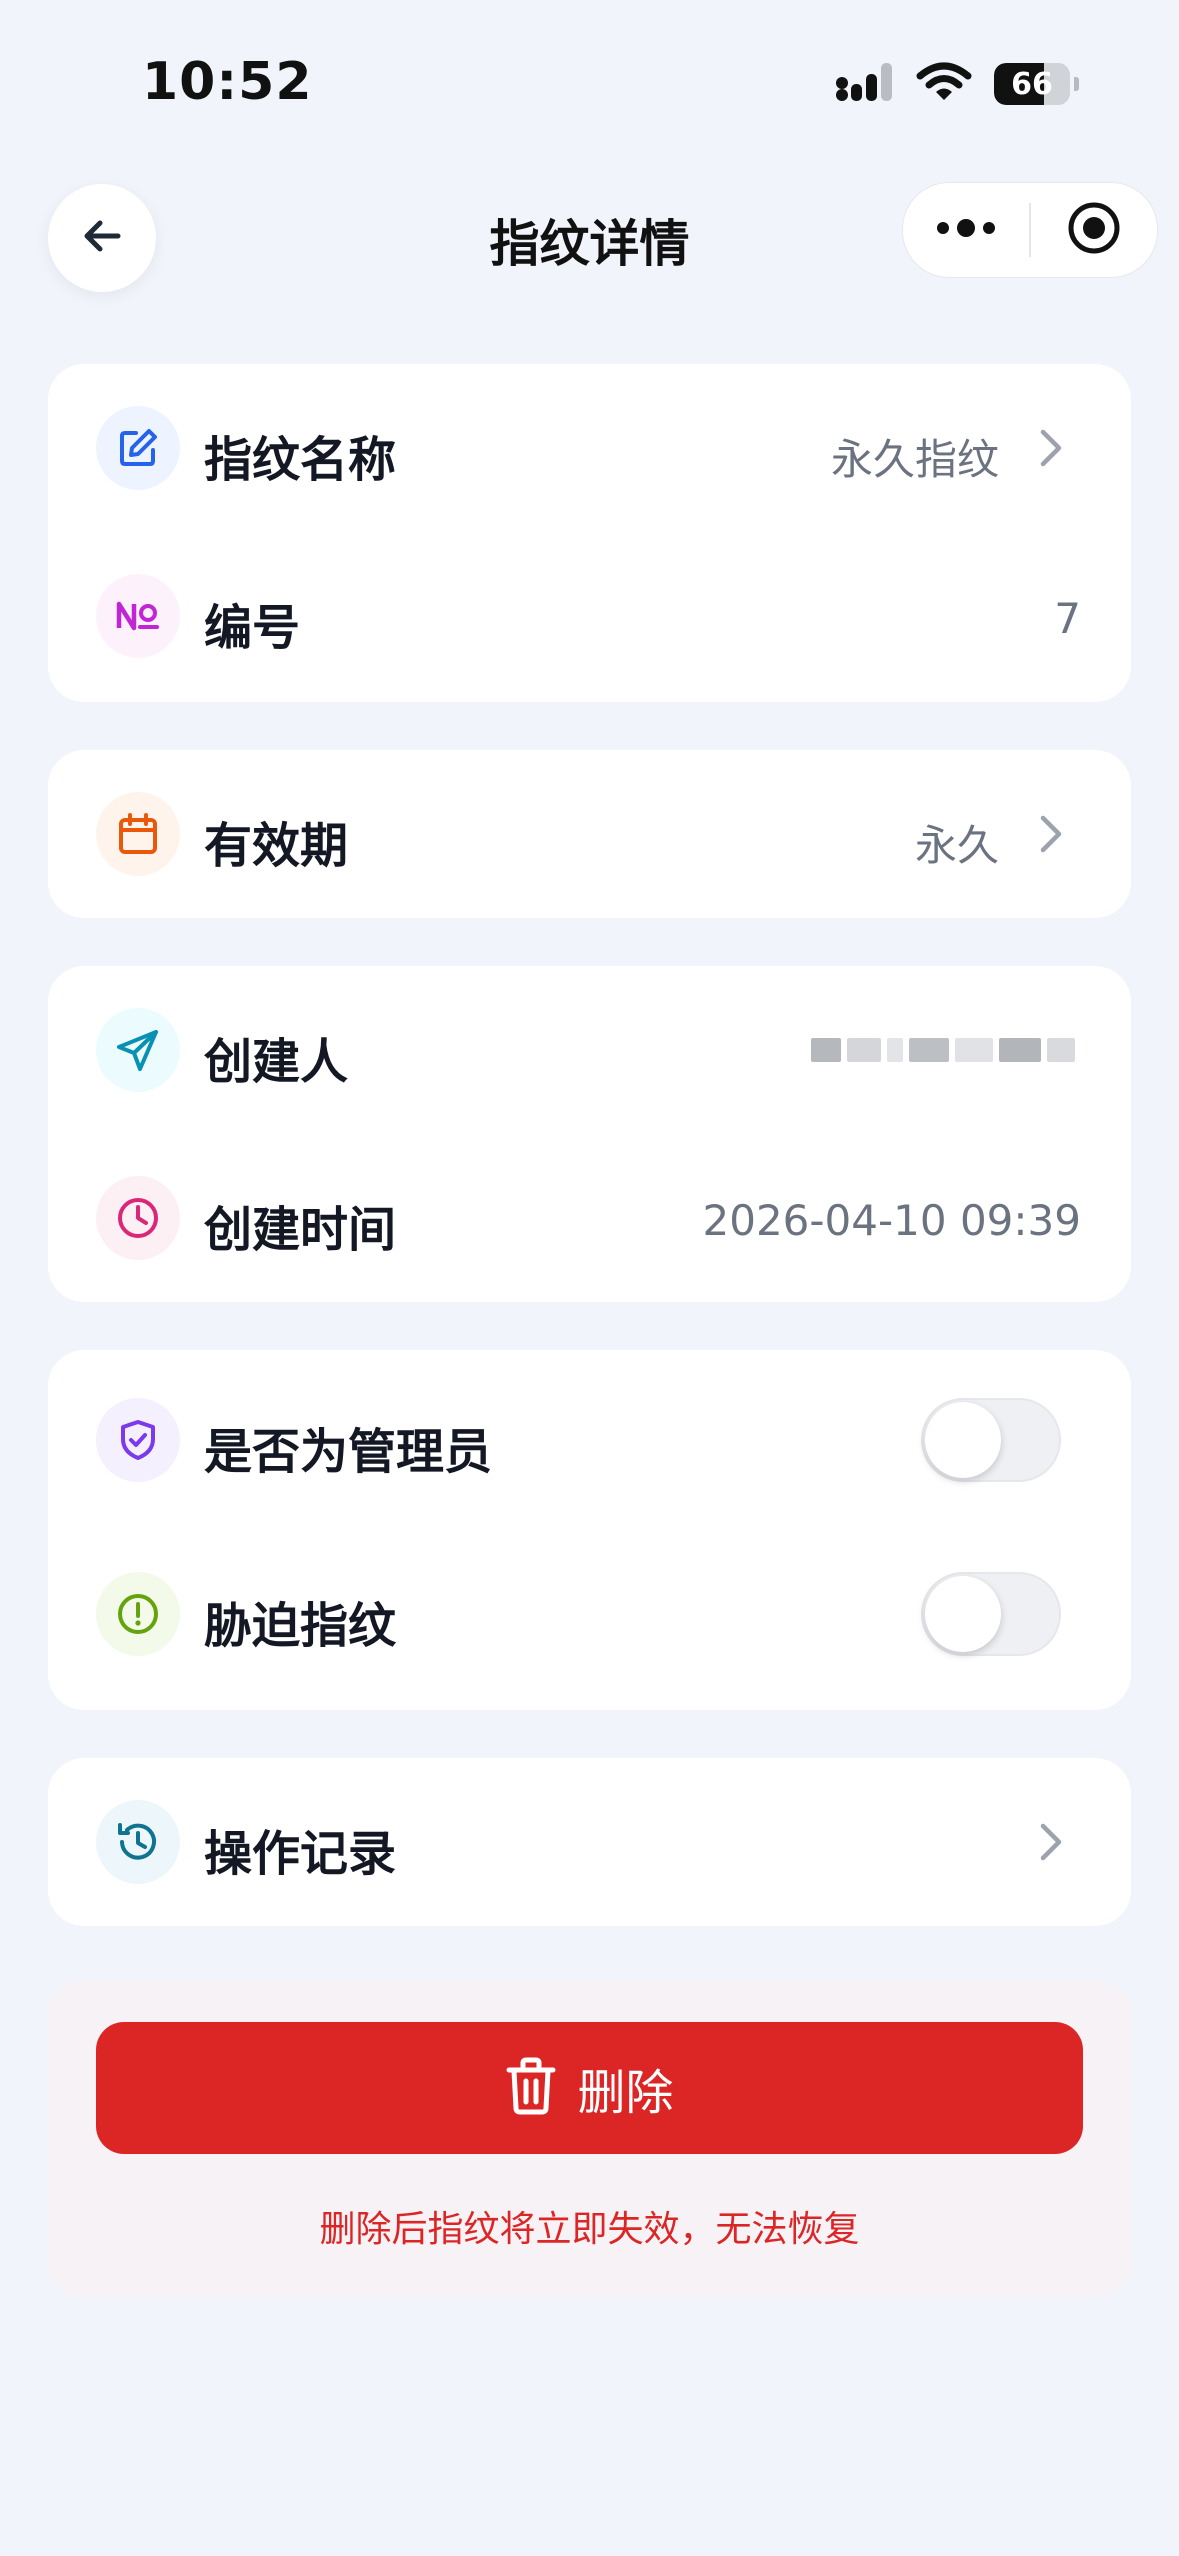  Describe the element at coordinates (589, 448) in the screenshot. I see `fingerprint-name-row: 指纹名称 永久指纹` at that location.